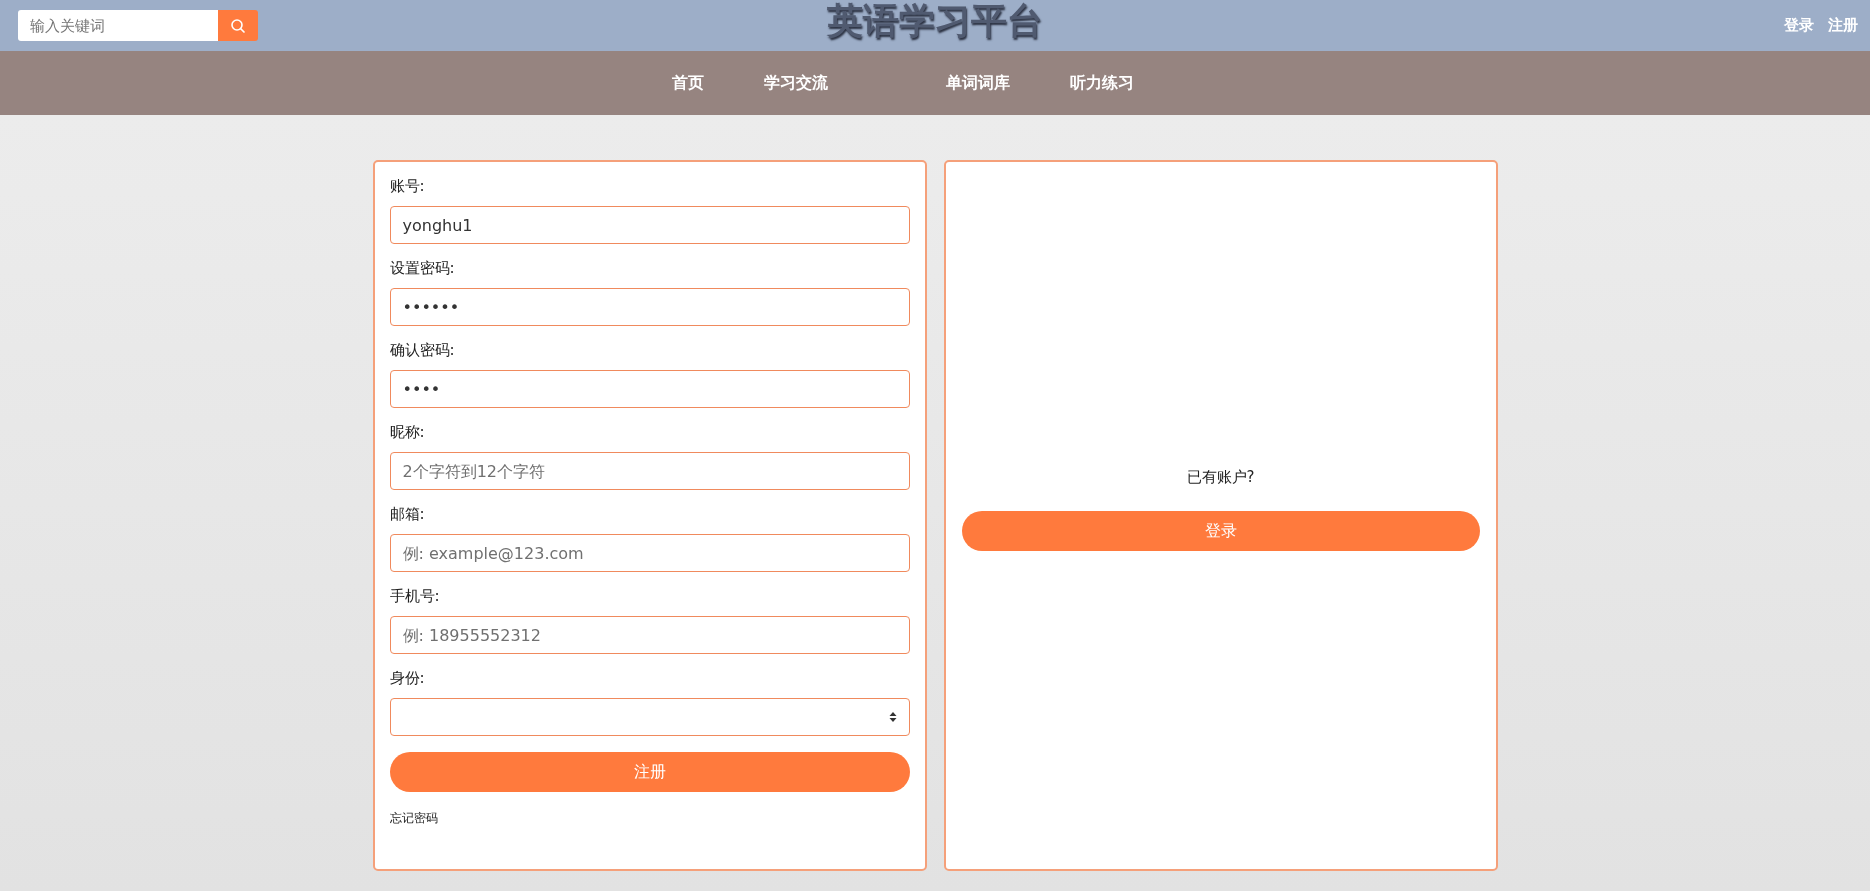  What do you see at coordinates (649, 818) in the screenshot?
I see `forgot-password-link: 忘记密码` at bounding box center [649, 818].